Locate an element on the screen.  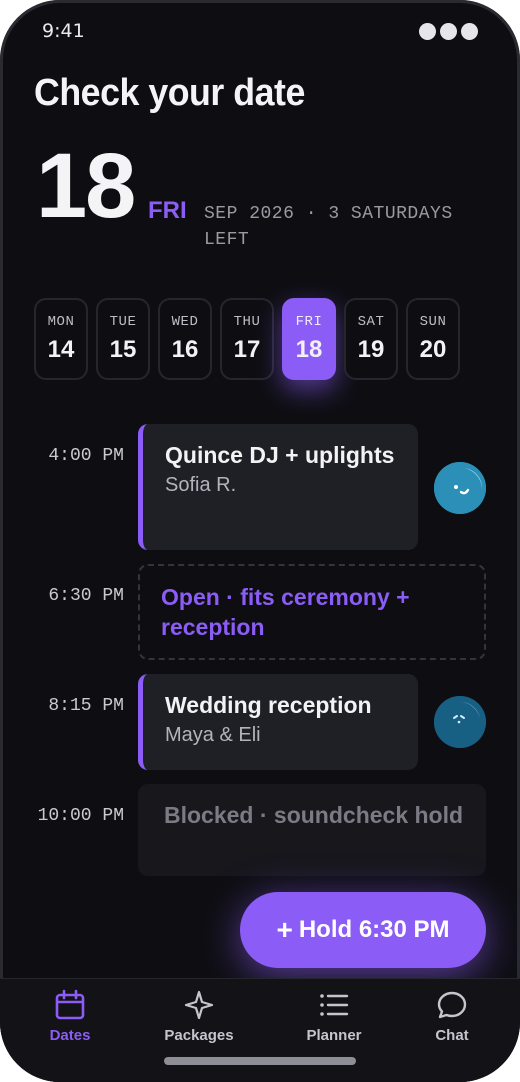
hold-slot-label: Hold 6:30 PM is located at coordinates (374, 929).